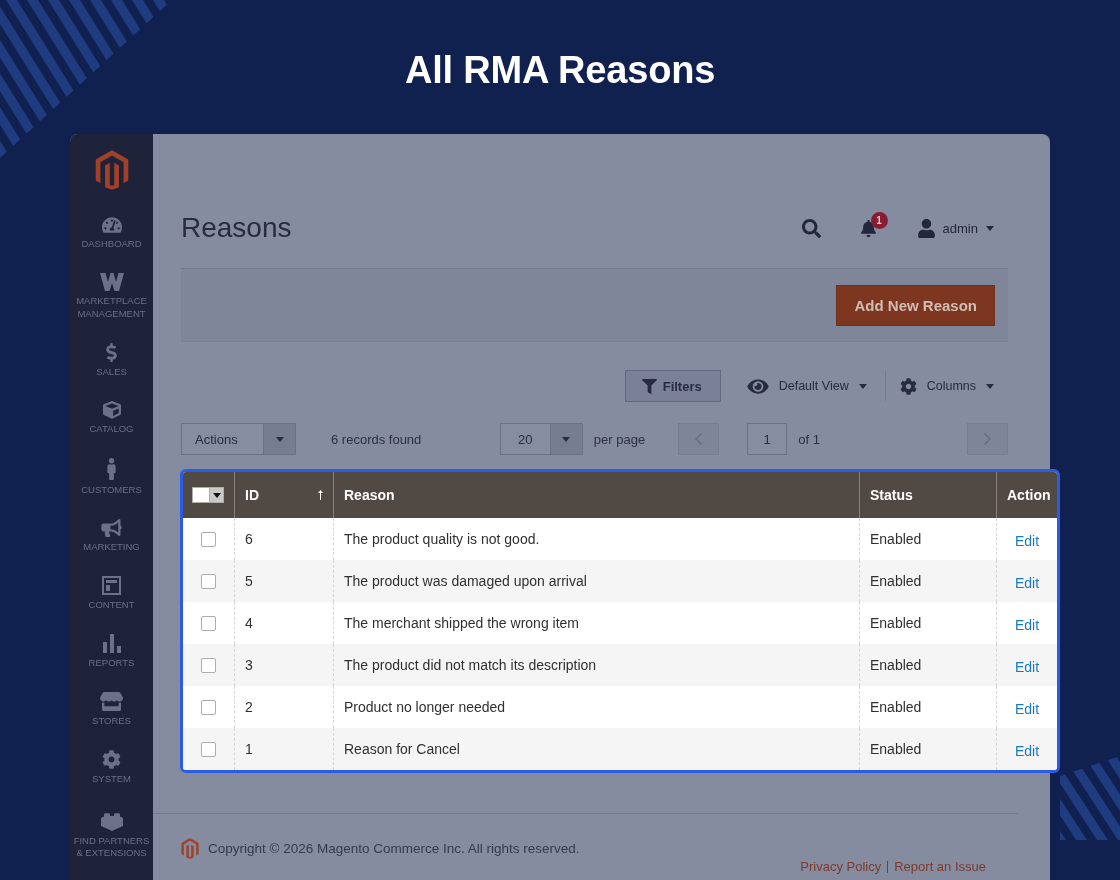 This screenshot has width=1120, height=880. Describe the element at coordinates (915, 305) in the screenshot. I see `add-new-reason-button: Add New Reason` at that location.